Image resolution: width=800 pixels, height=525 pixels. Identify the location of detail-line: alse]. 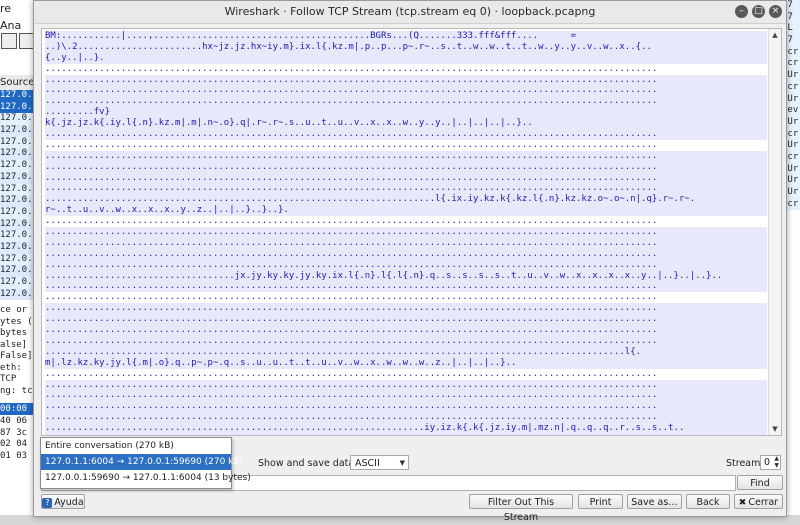
(18, 346).